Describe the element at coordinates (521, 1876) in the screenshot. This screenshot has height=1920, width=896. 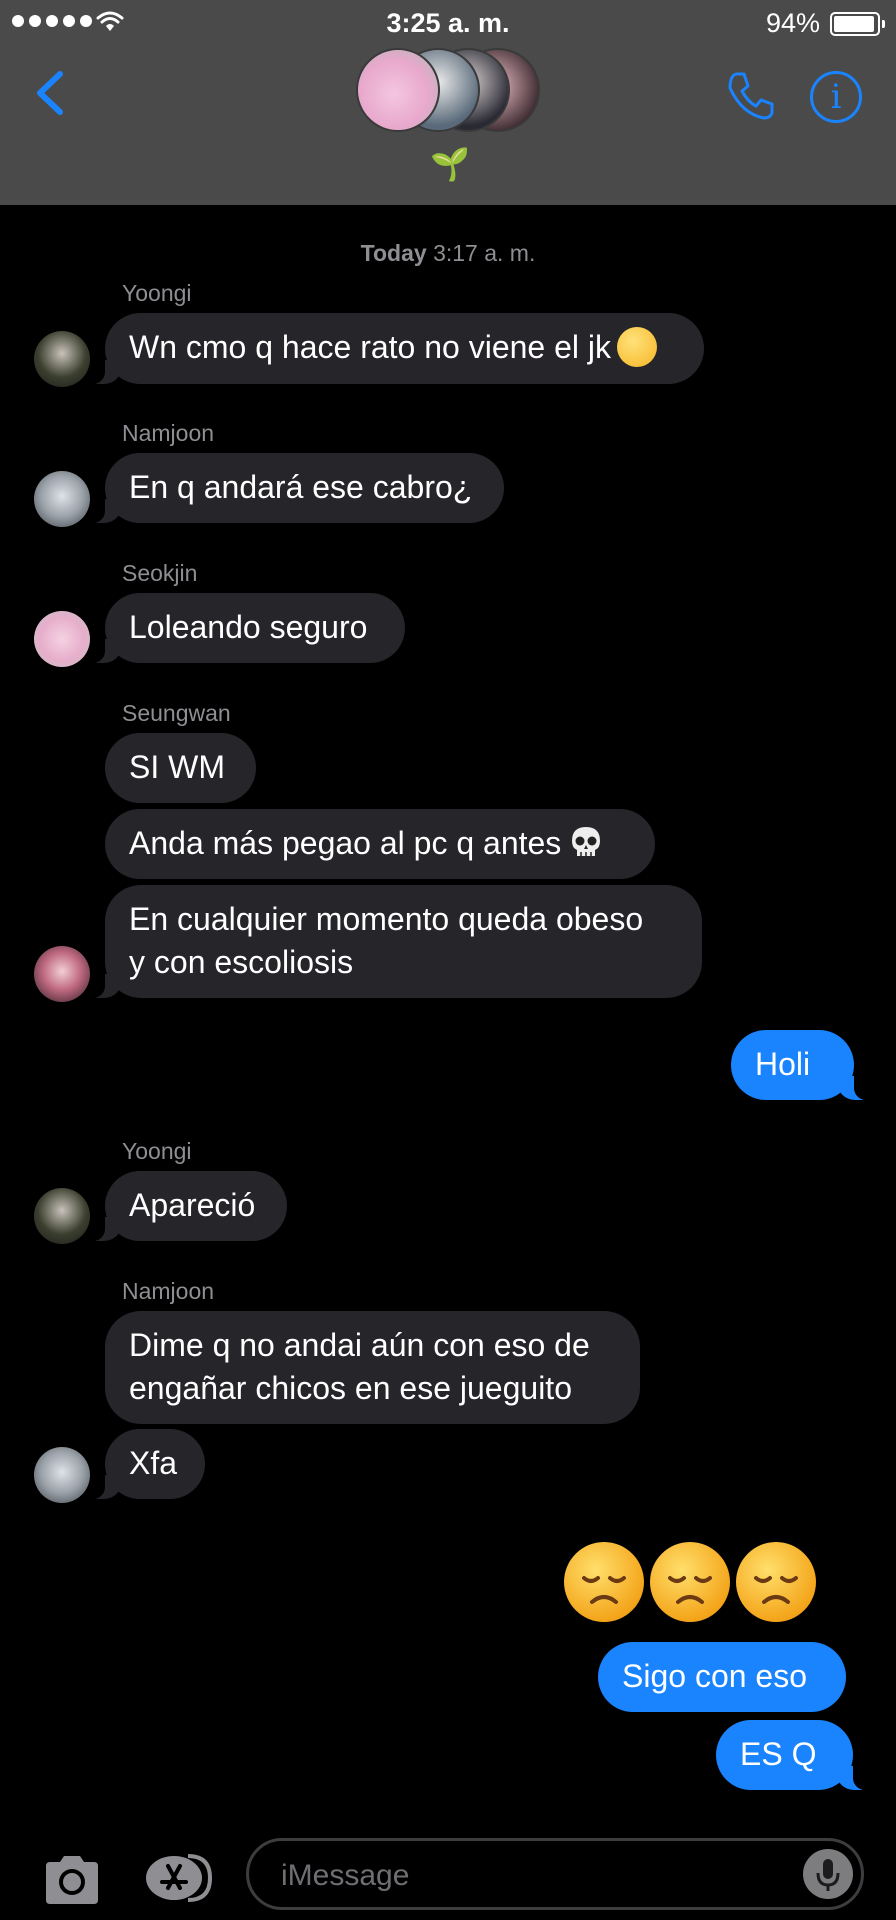
I see `message-input` at that location.